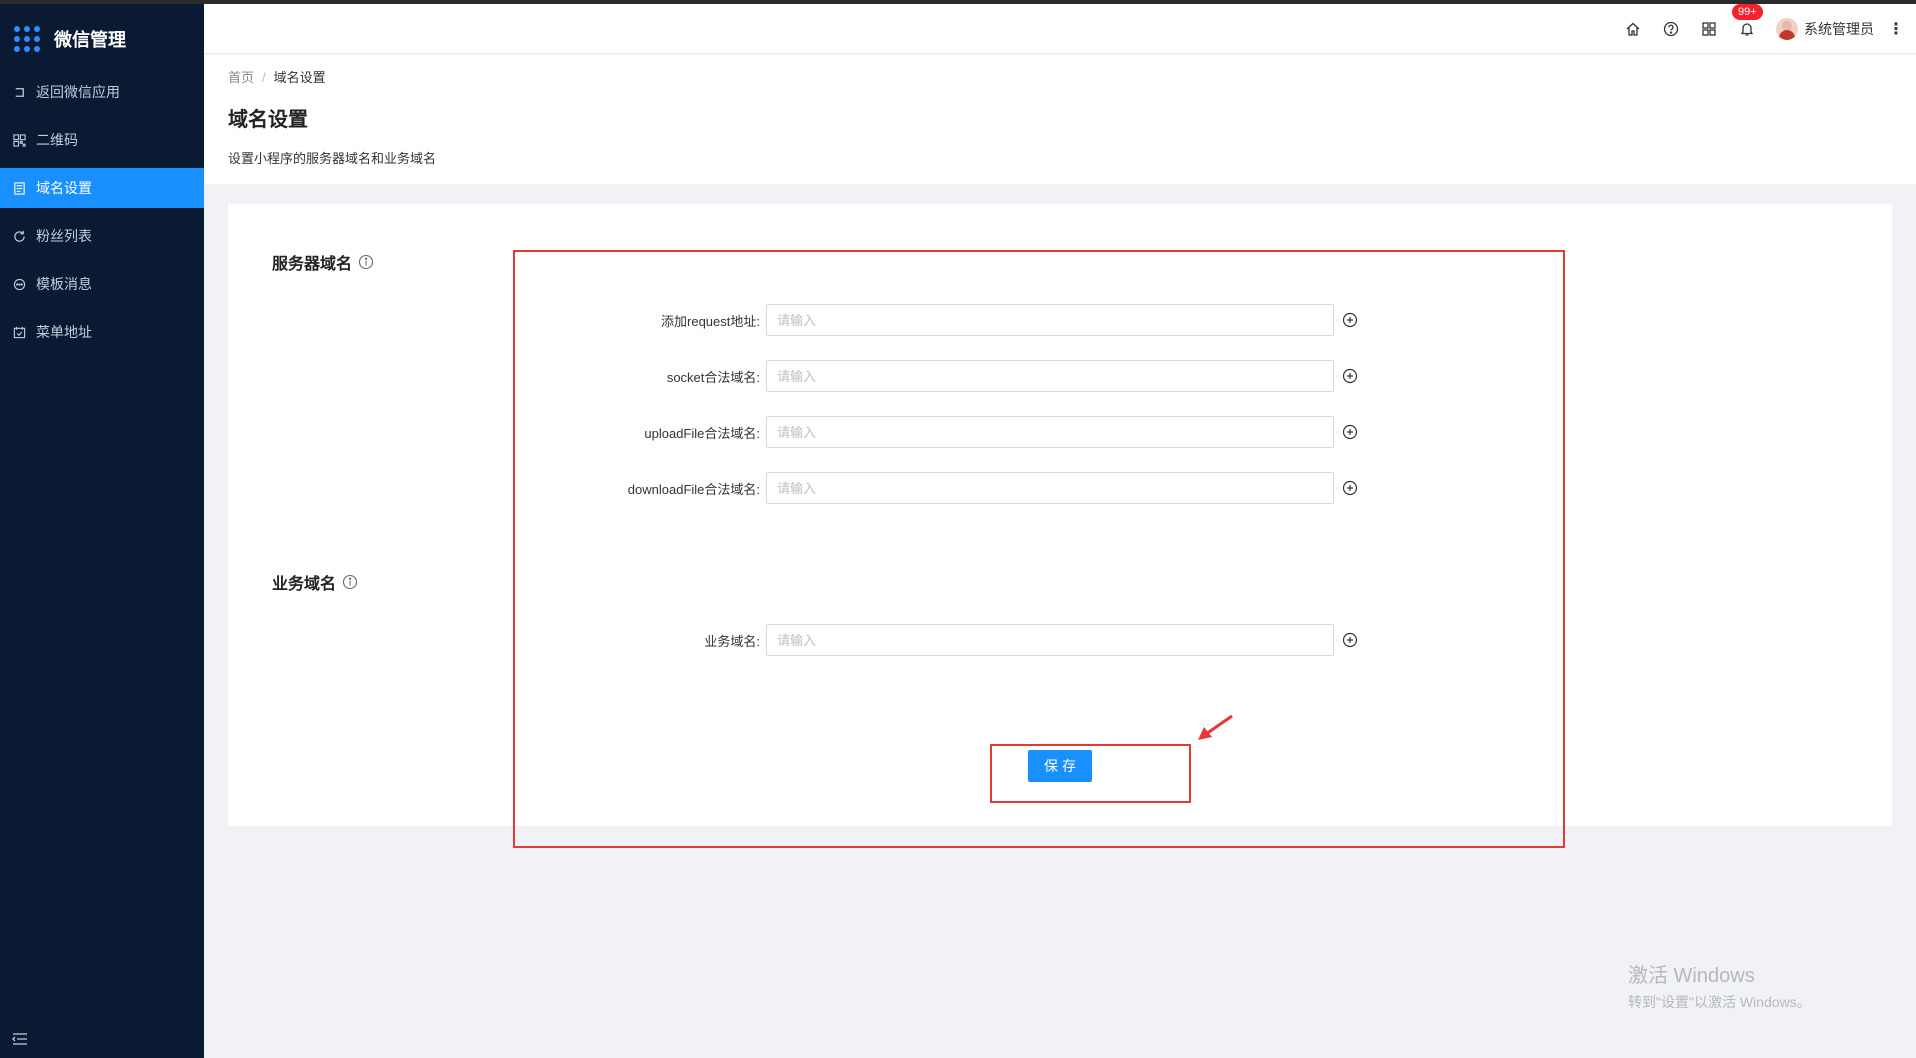 The height and width of the screenshot is (1058, 1916). I want to click on windows-activation-watermark: 激活 Windows 转到"设置"以激活 Windows。, so click(1719, 985).